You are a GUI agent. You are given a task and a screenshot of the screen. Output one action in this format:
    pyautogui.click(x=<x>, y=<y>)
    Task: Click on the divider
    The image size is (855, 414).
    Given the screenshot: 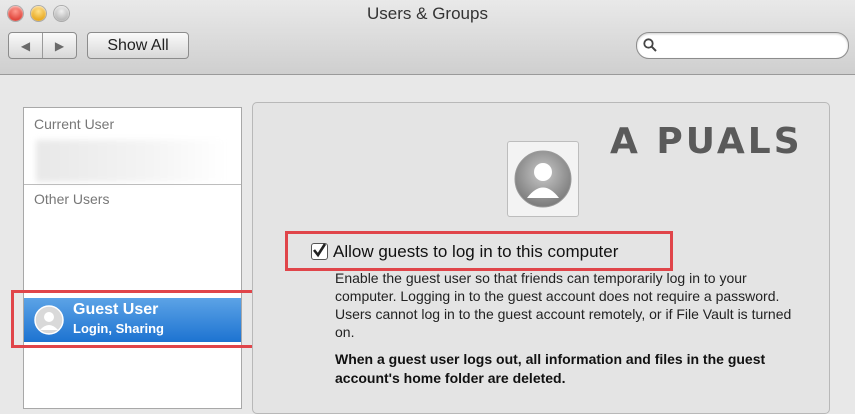 What is the action you would take?
    pyautogui.click(x=132, y=184)
    